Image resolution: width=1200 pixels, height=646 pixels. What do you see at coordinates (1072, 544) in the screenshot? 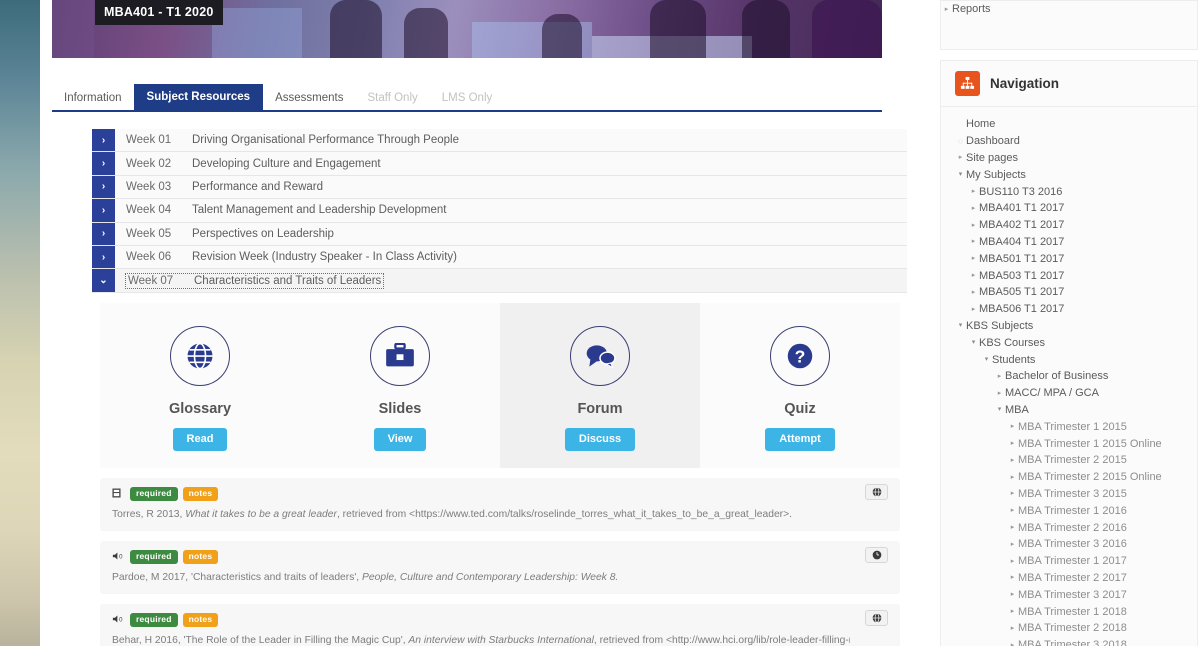
I see `nav-item-label: MBA Trimester 3 2016` at bounding box center [1072, 544].